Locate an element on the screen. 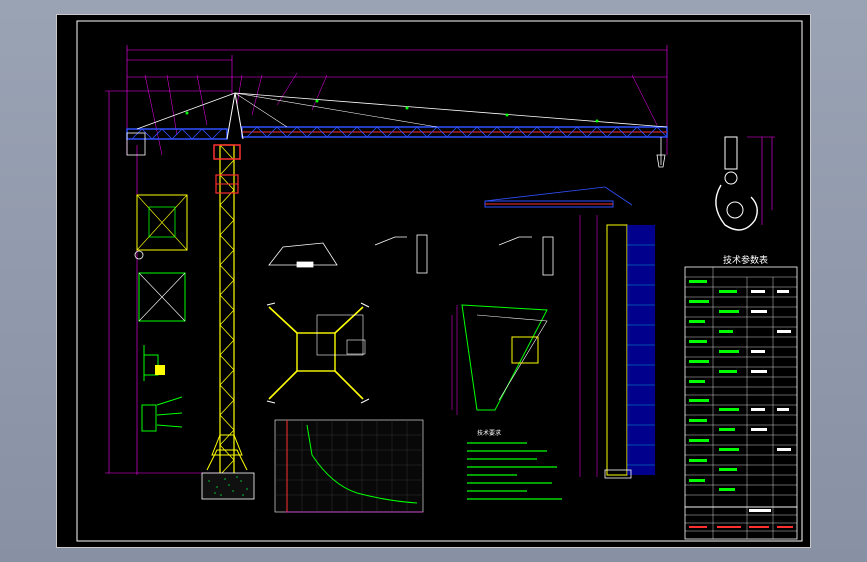  tech-param-table: 技术参数表 is located at coordinates (741, 381).